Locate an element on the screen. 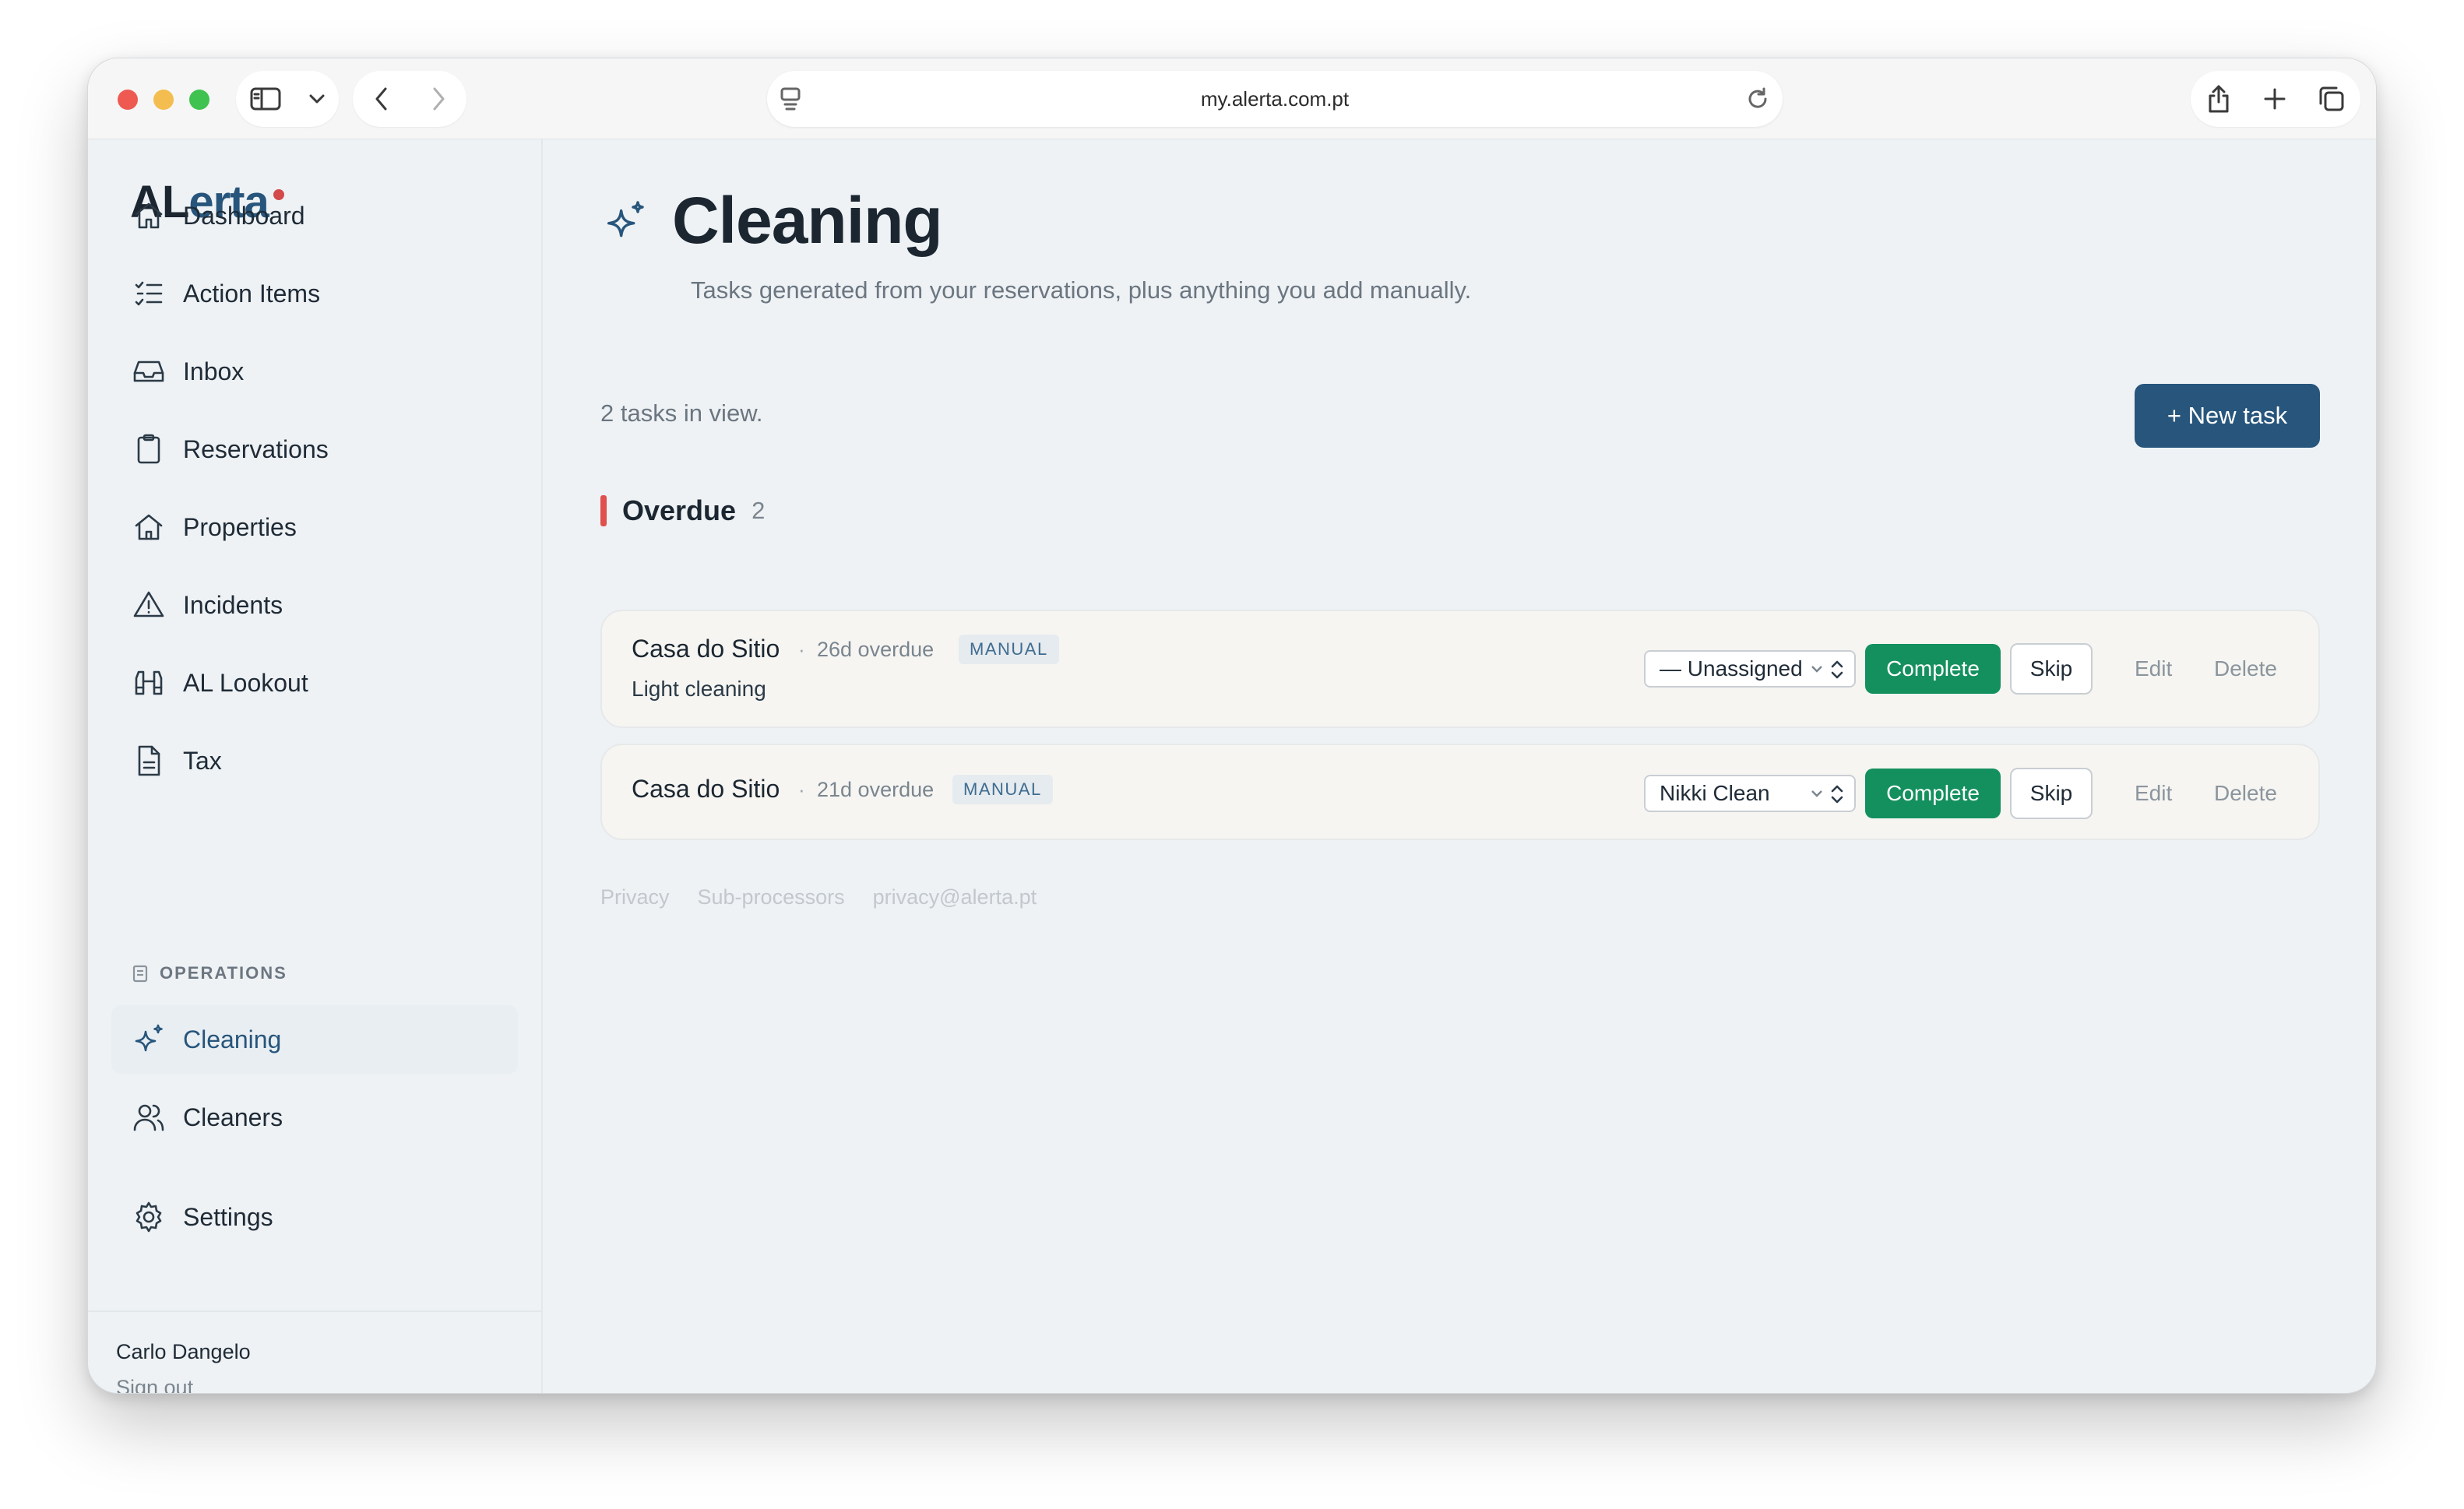 The width and height of the screenshot is (2464, 1509). sidebar-item-action-items: Action Items is located at coordinates (314, 293).